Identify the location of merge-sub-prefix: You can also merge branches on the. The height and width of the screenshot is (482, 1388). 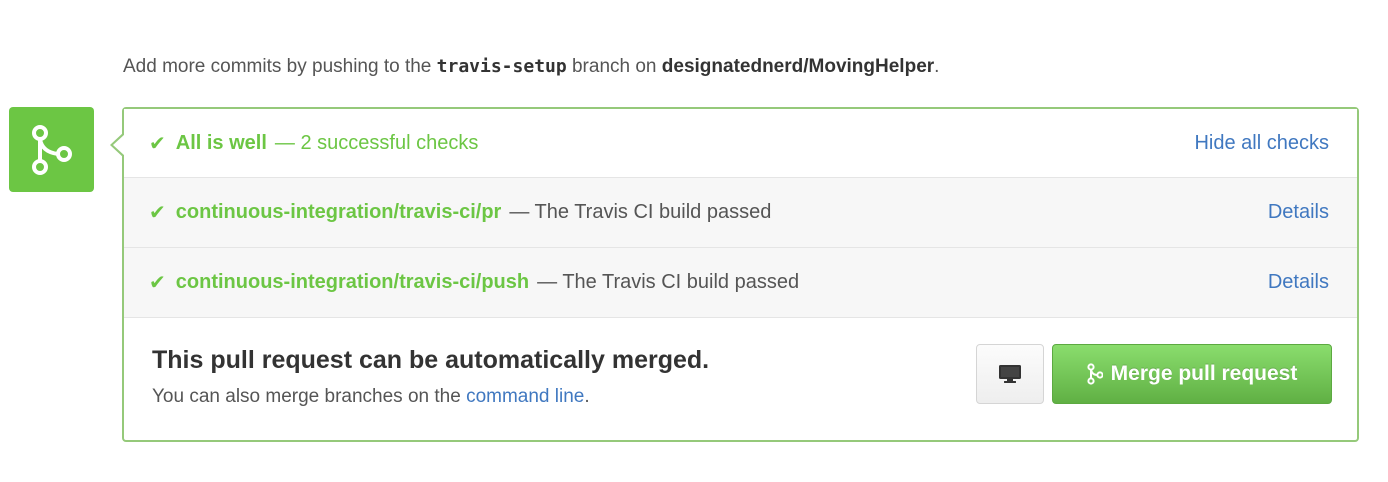
(306, 396).